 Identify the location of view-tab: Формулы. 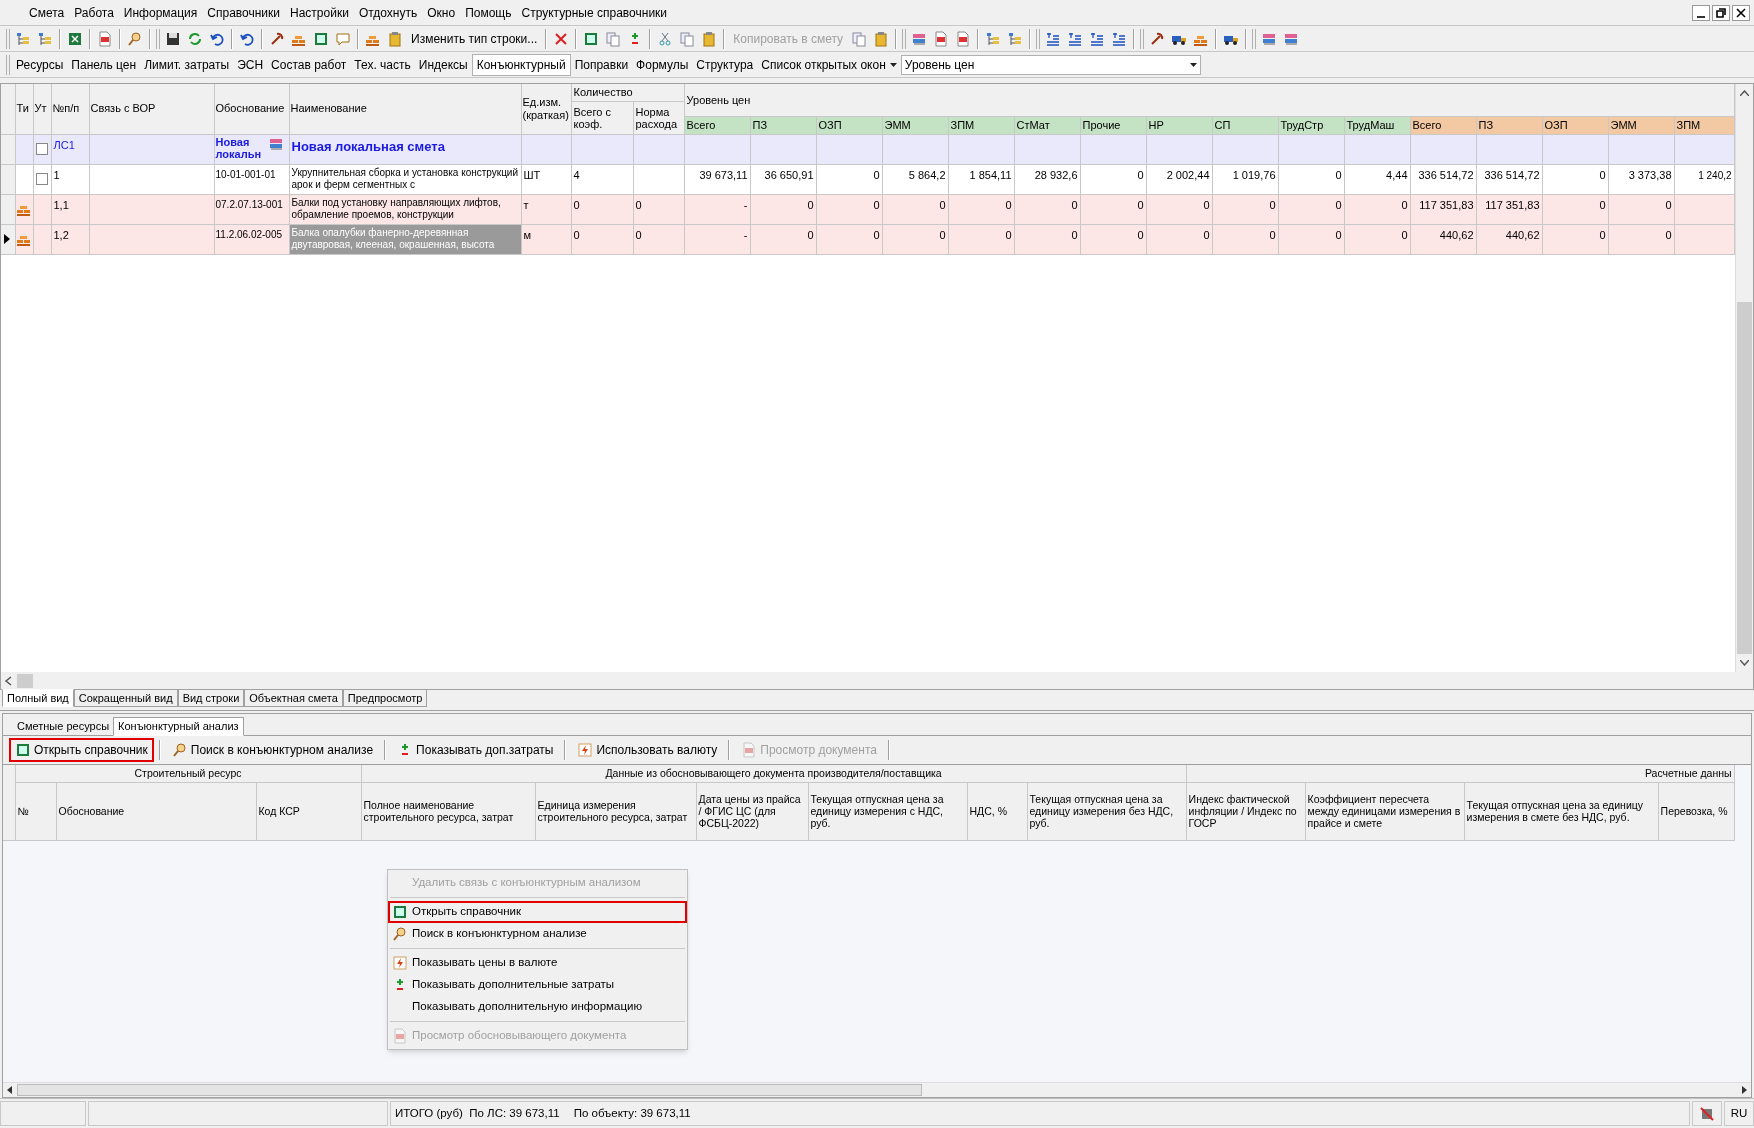
(662, 64).